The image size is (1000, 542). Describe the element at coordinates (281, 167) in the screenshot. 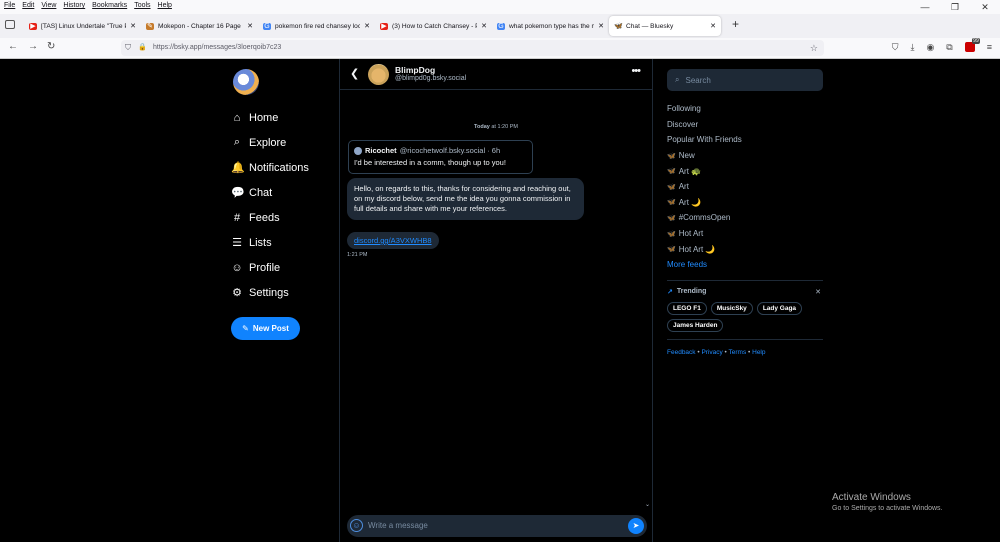

I see `sidebar-item-notifications: 🔔 Notifications` at that location.